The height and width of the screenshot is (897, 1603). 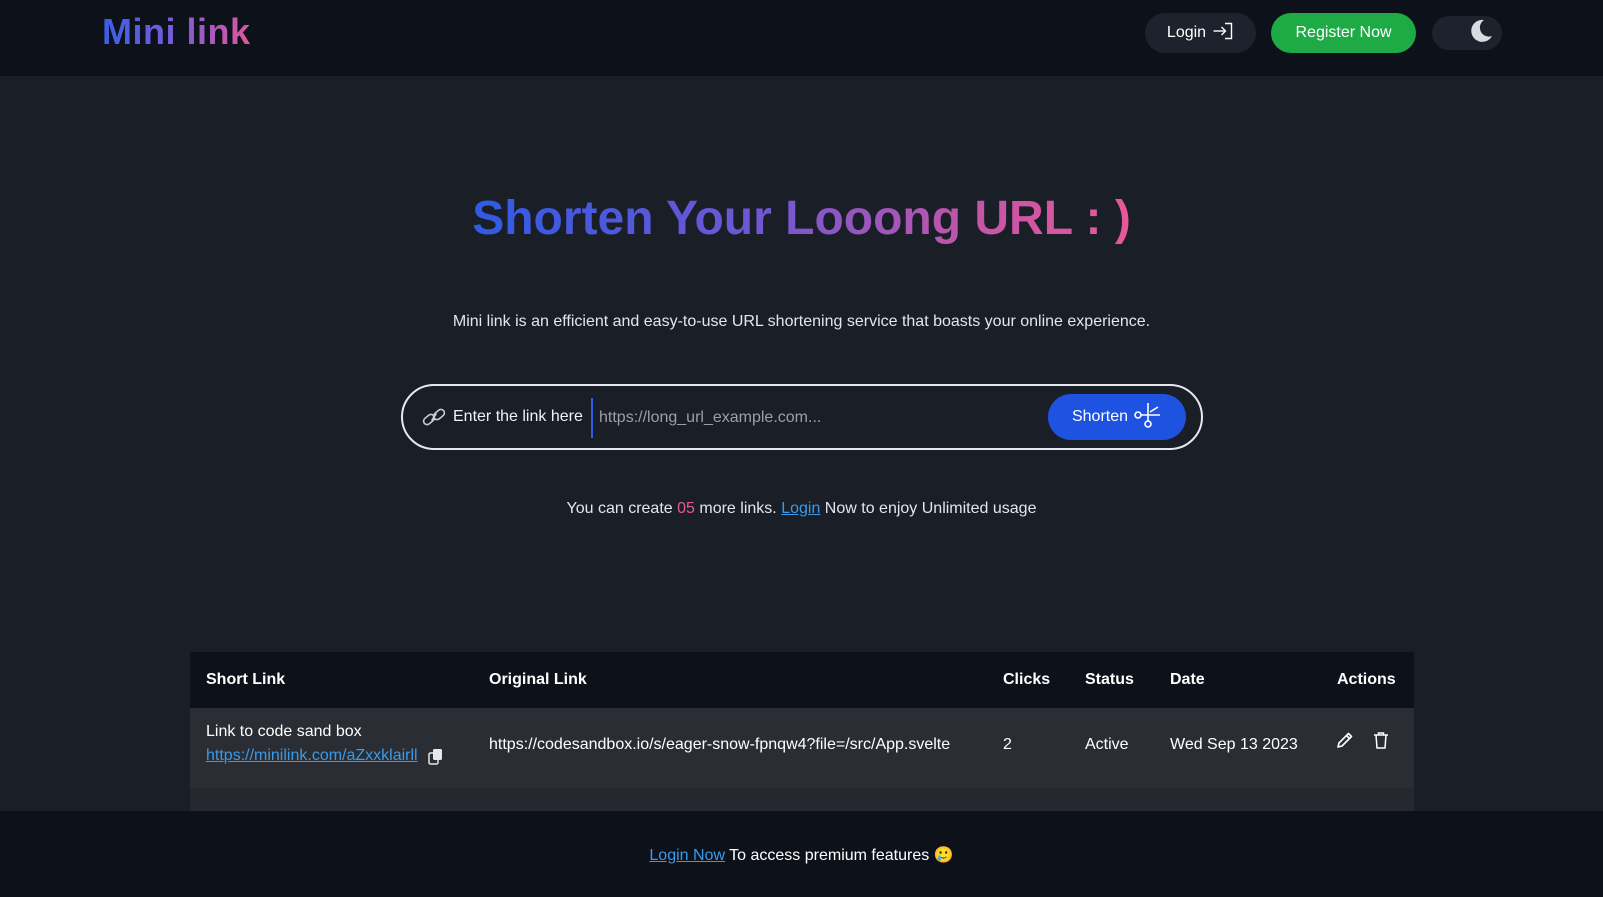 I want to click on column-header-clicks: Clicks, so click(x=1027, y=679).